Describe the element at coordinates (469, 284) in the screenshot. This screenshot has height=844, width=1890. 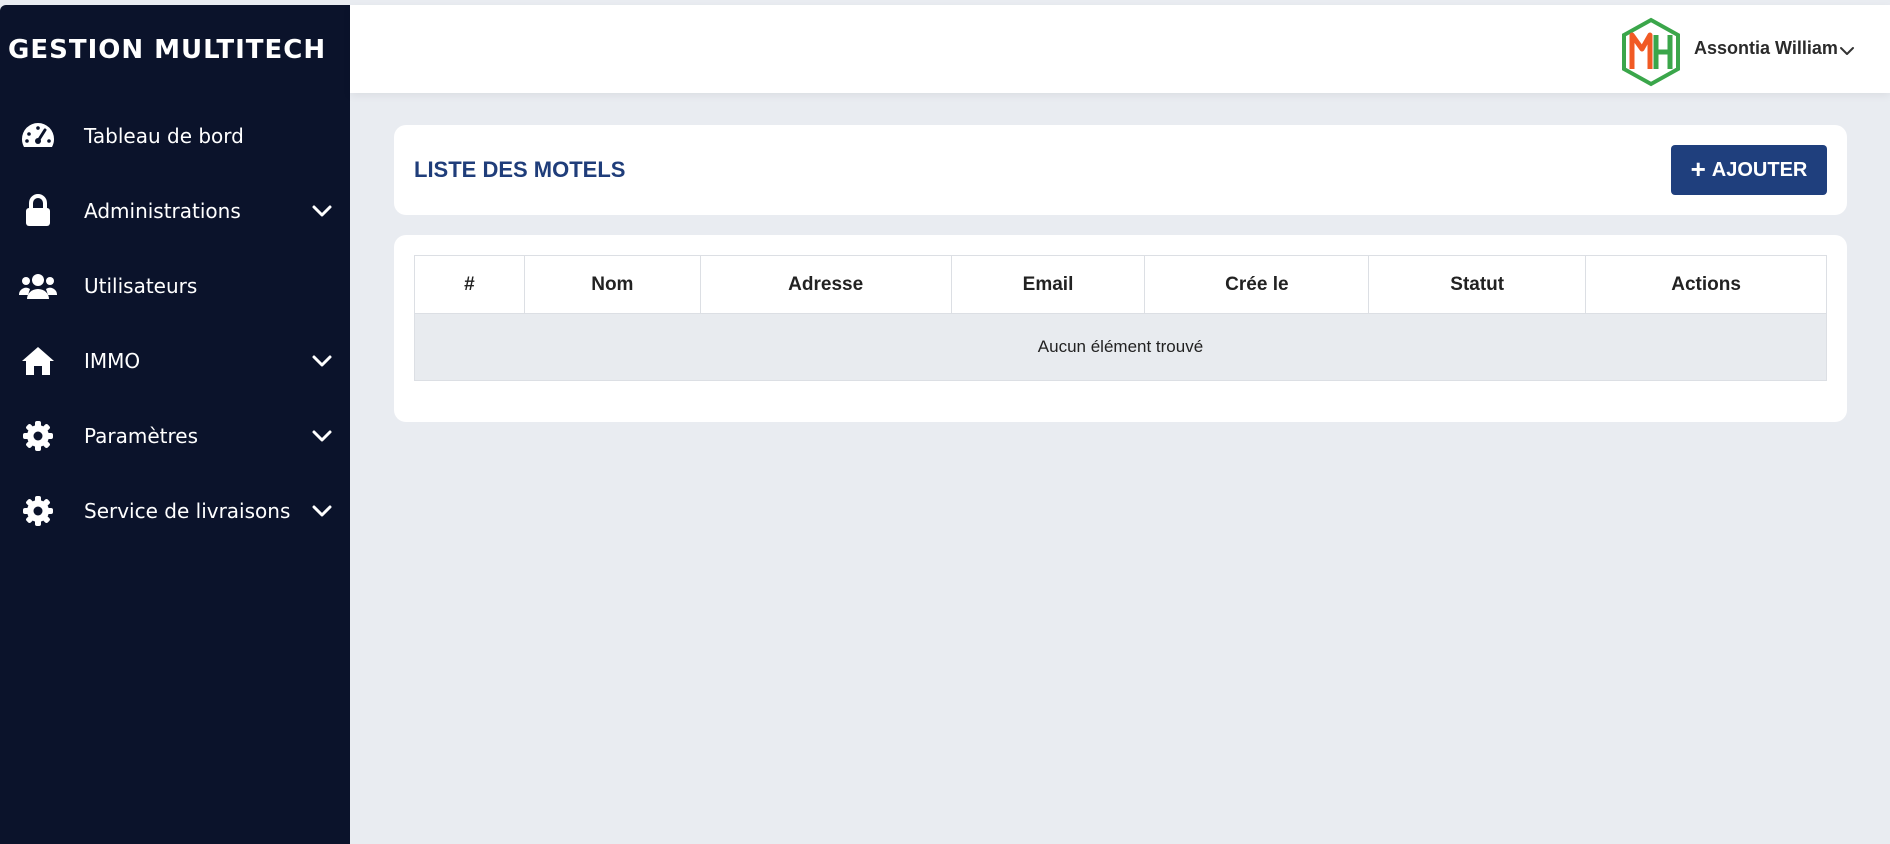
I see `column-header-index: #` at that location.